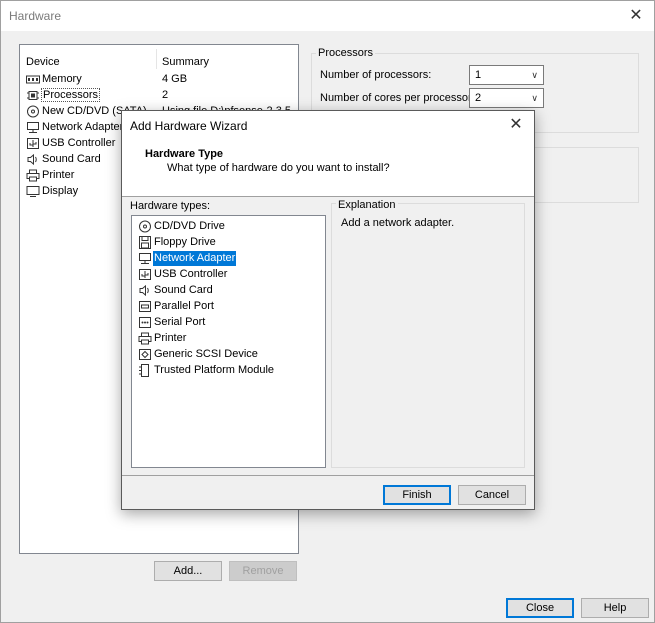 Image resolution: width=655 pixels, height=623 pixels. What do you see at coordinates (540, 608) in the screenshot?
I see `close-button: Close` at bounding box center [540, 608].